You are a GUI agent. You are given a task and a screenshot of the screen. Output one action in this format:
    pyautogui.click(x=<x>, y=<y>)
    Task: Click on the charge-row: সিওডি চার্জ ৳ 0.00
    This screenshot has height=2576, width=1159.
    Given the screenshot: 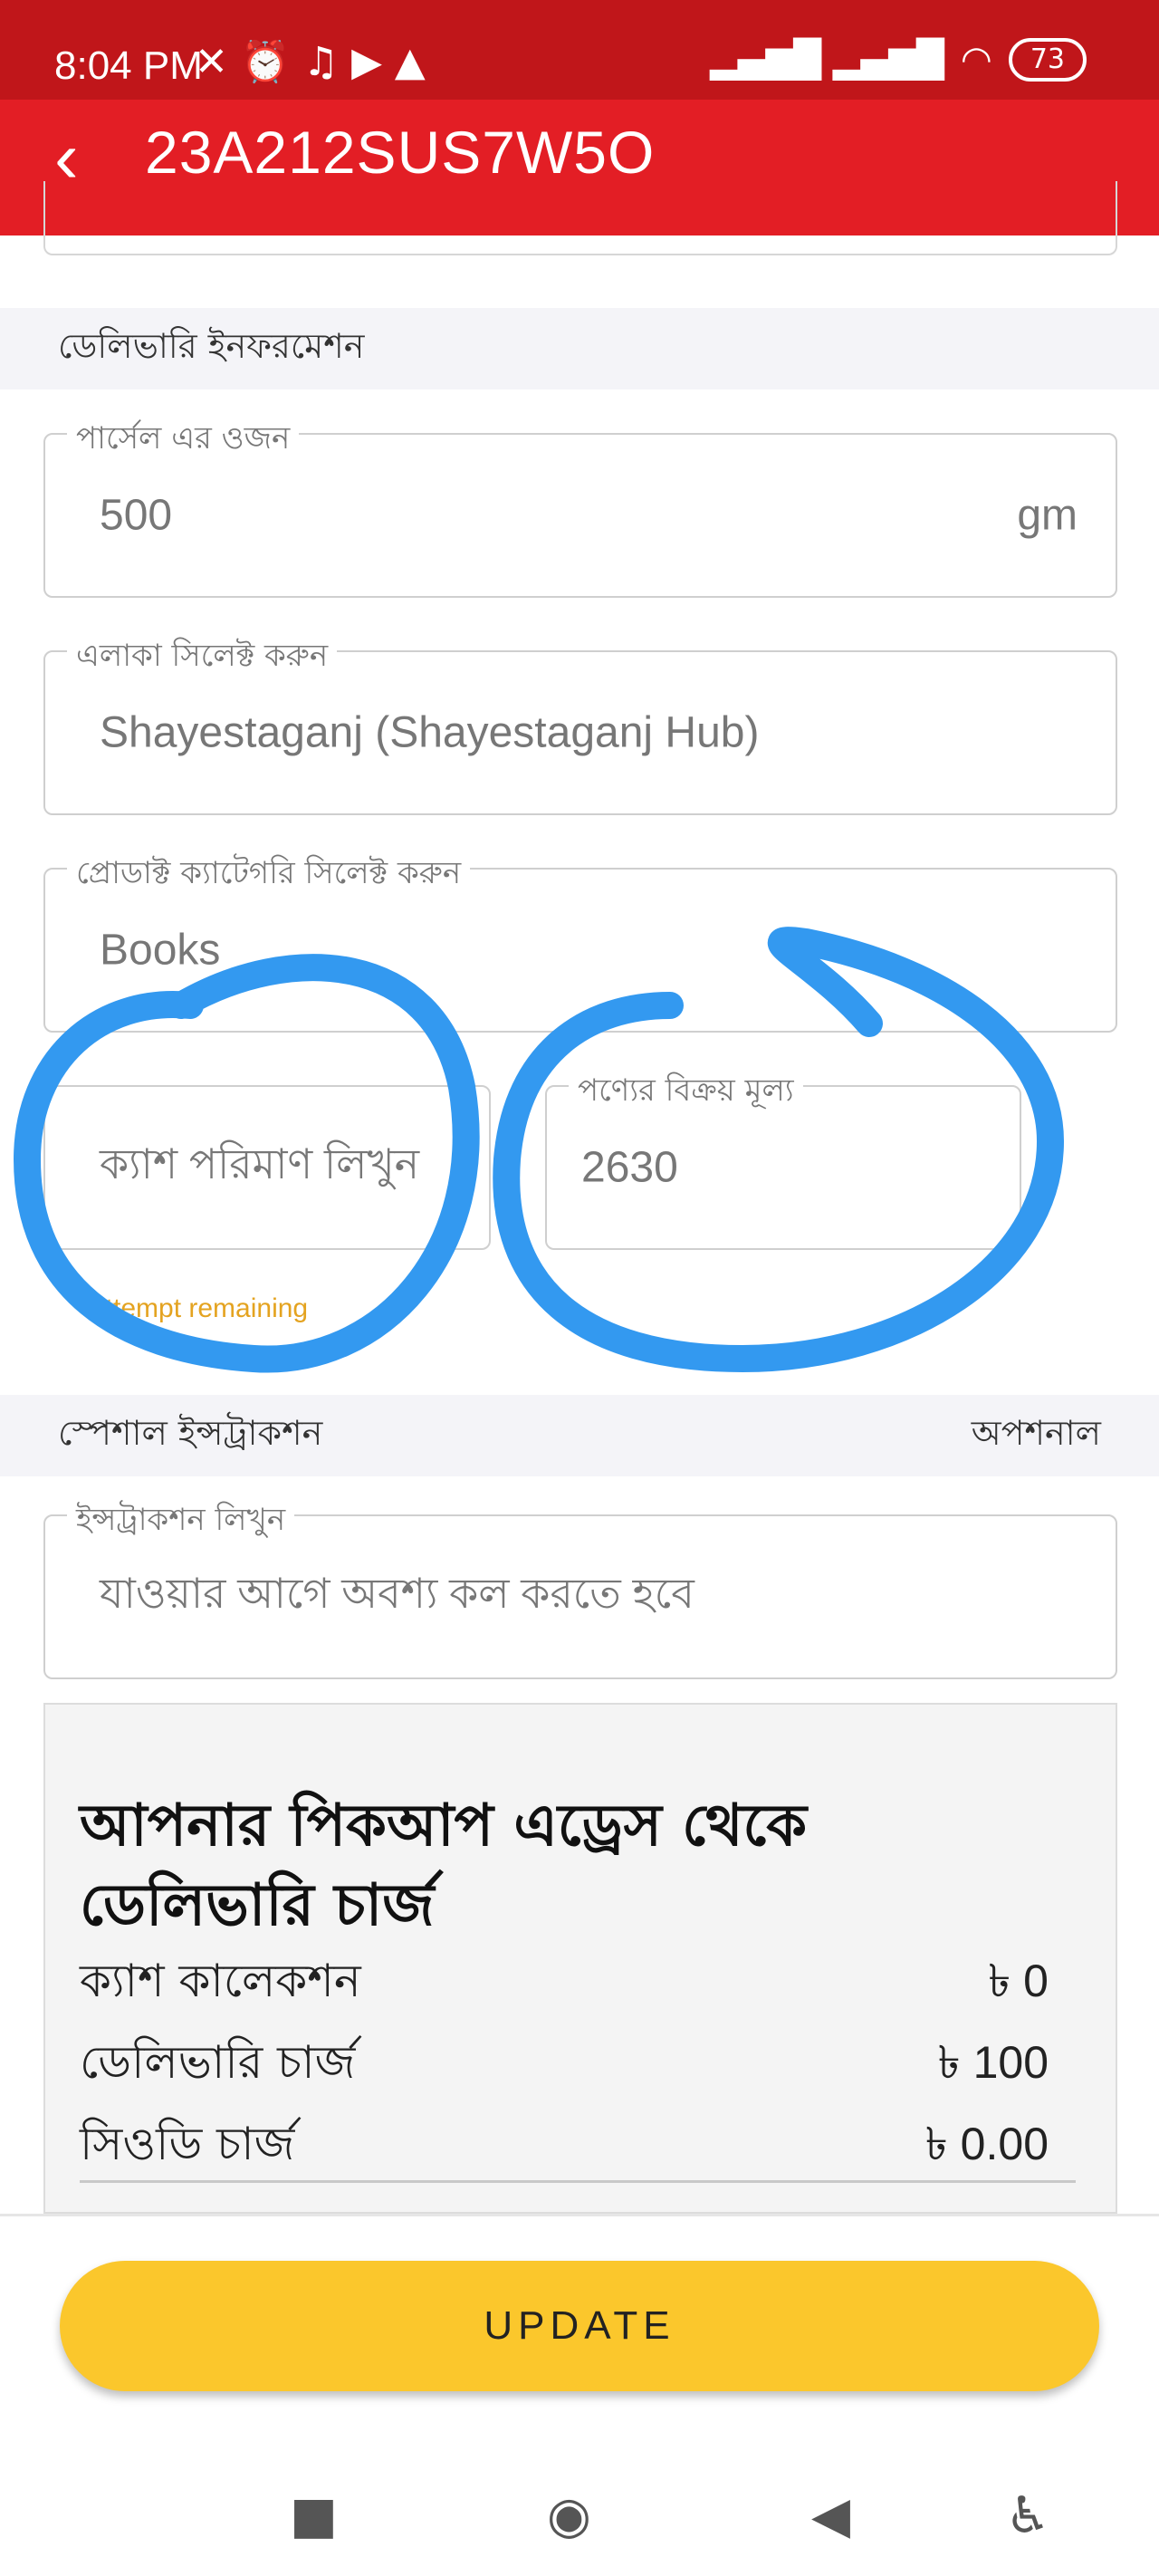 What is the action you would take?
    pyautogui.click(x=564, y=2148)
    